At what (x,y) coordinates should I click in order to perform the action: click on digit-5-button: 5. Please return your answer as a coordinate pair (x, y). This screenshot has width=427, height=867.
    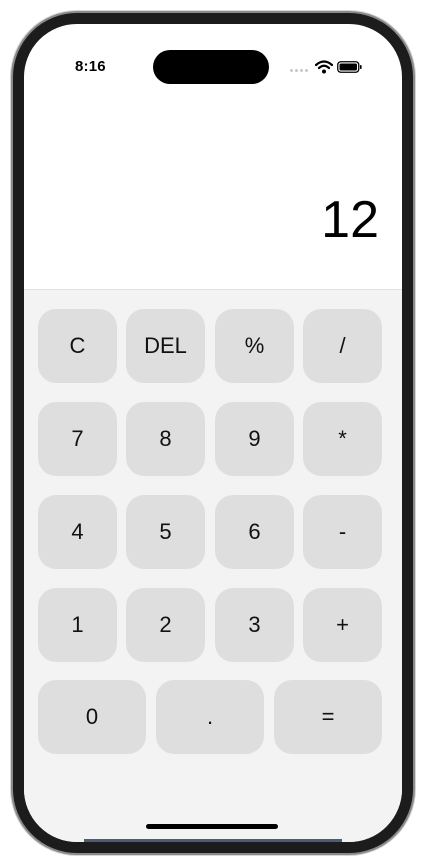
    Looking at the image, I should click on (165, 532).